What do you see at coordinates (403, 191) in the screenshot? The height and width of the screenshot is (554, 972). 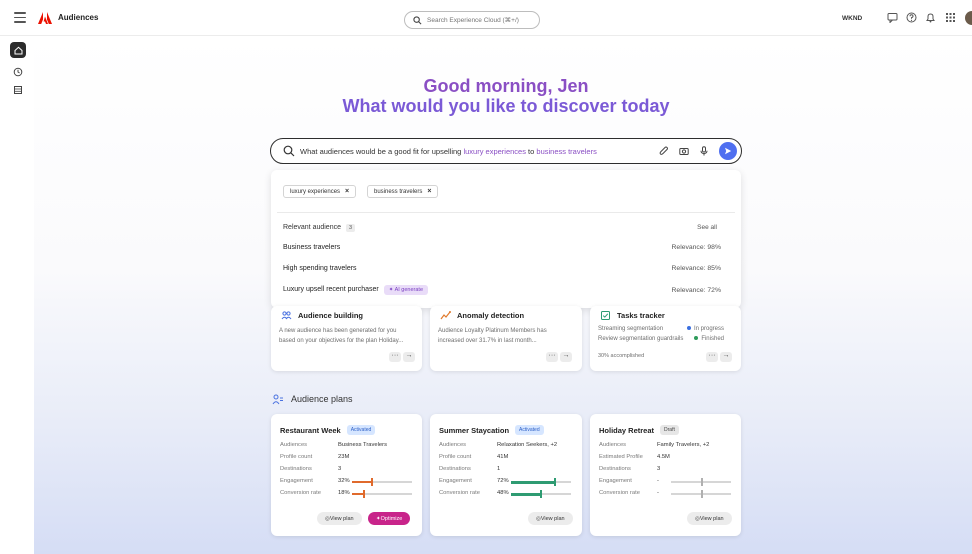 I see `filter-chip: business travelers ×` at bounding box center [403, 191].